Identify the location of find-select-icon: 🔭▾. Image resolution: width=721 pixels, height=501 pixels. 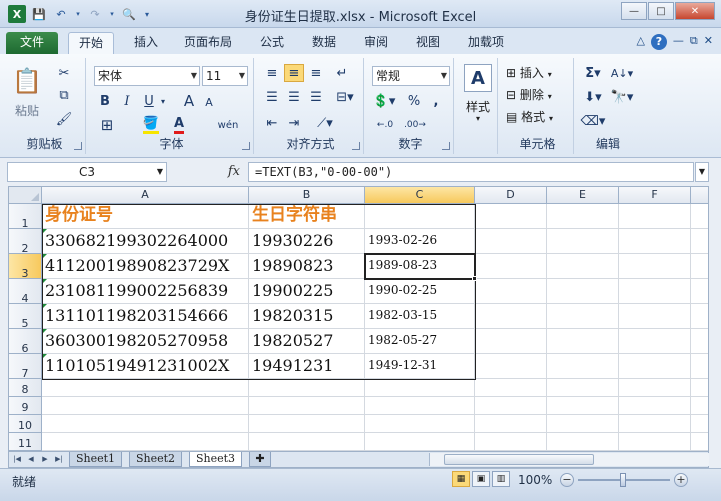
(622, 97).